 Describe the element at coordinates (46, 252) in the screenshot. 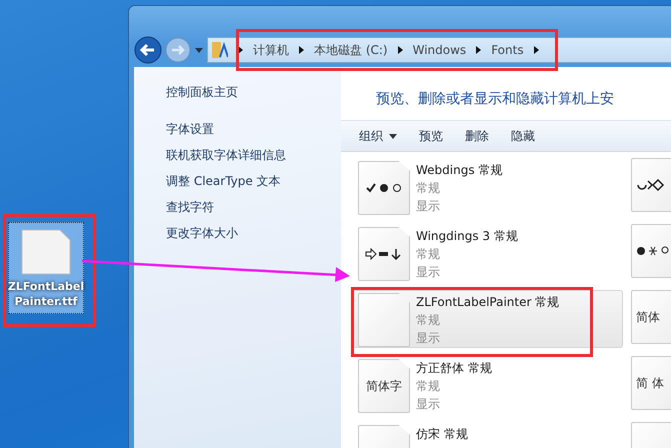

I see `file-page-icon` at that location.